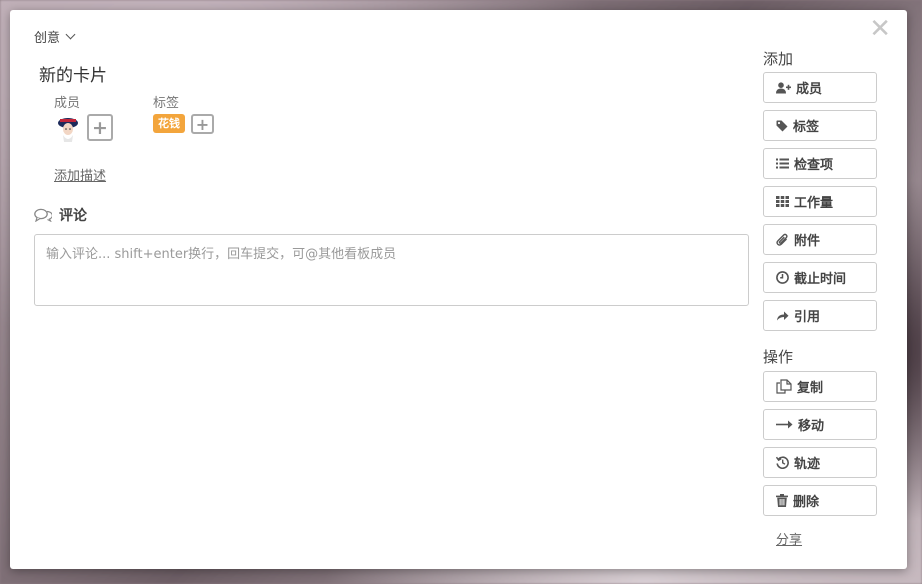 The width and height of the screenshot is (922, 584). Describe the element at coordinates (782, 462) in the screenshot. I see `history-icon` at that location.